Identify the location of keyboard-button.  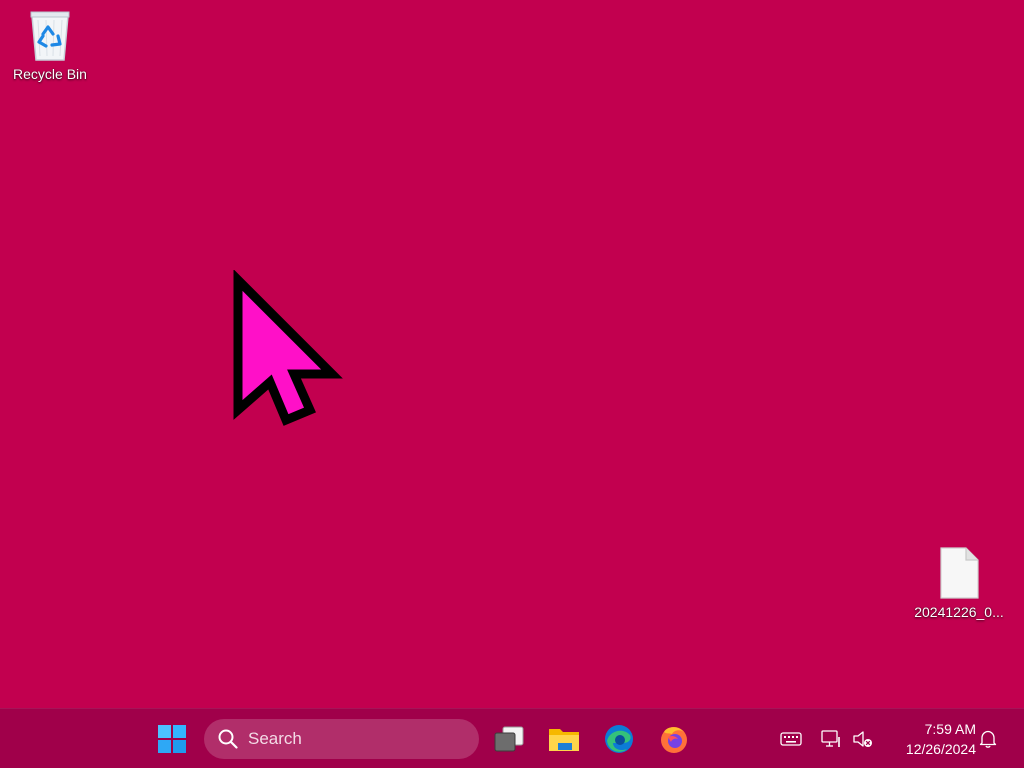
(791, 739).